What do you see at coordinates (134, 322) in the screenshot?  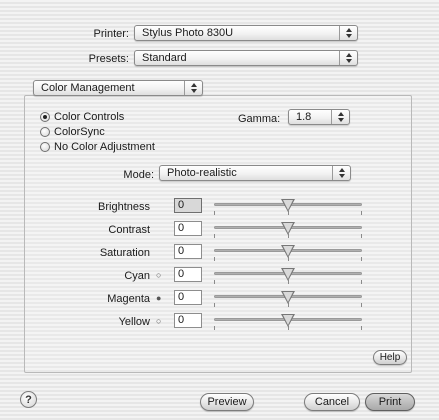 I see `yellow-label: Yellow` at bounding box center [134, 322].